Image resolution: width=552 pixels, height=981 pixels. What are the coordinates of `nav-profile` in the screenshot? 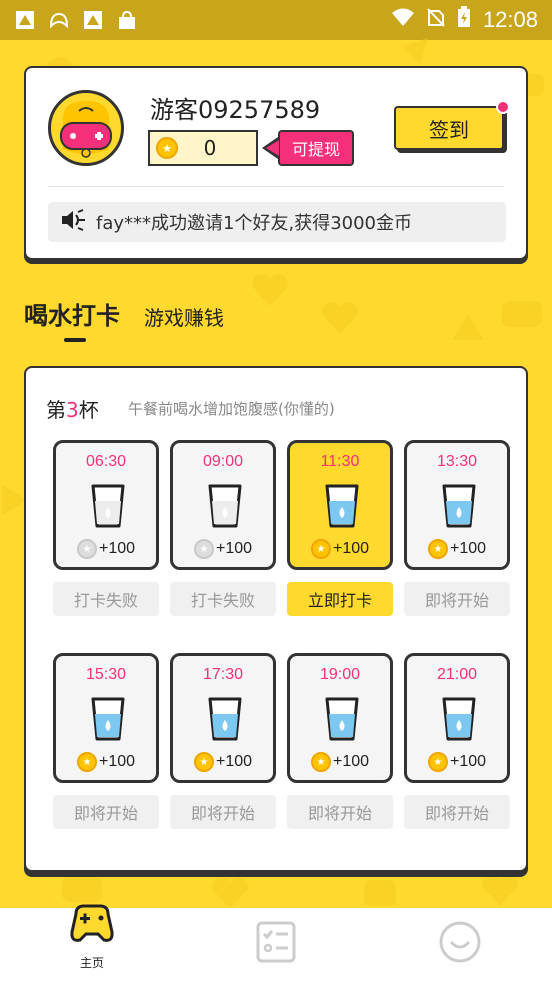 It's located at (460, 944).